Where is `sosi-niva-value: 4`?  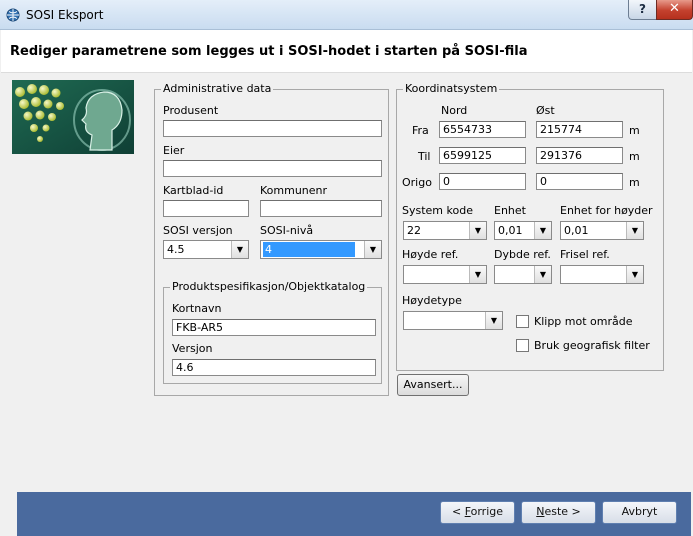 sosi-niva-value: 4 is located at coordinates (309, 249).